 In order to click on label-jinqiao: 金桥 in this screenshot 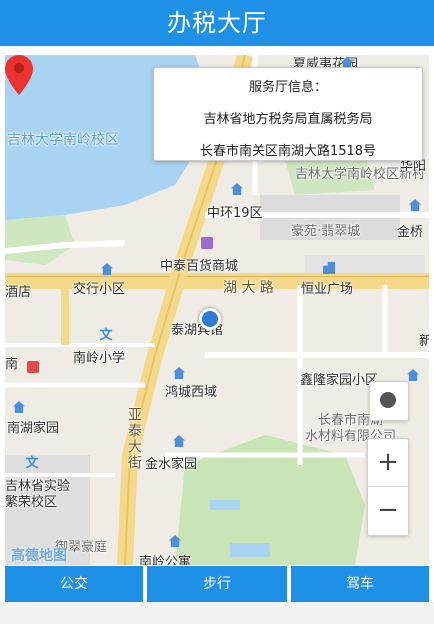, I will do `click(410, 232)`.